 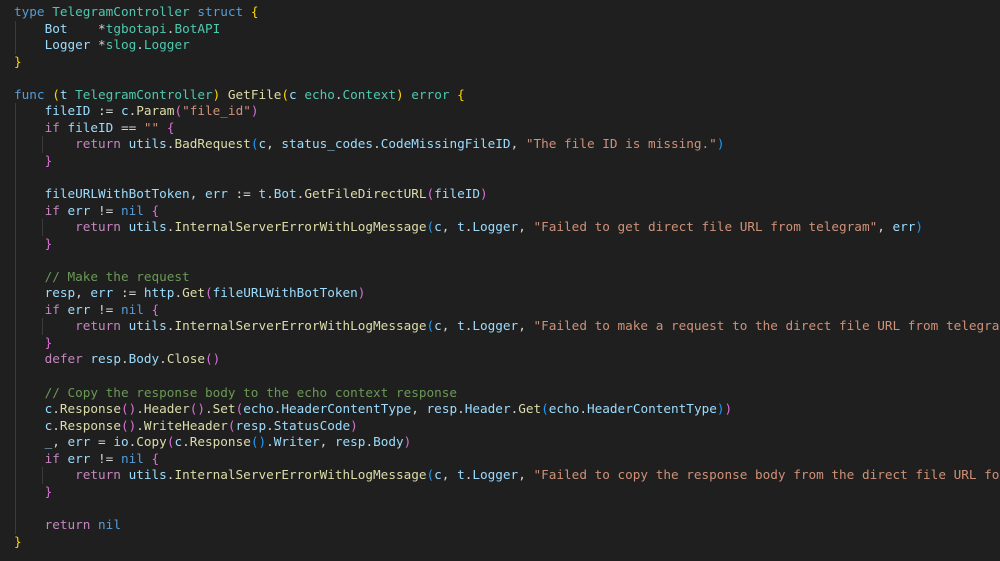 What do you see at coordinates (262, 144) in the screenshot?
I see `code-token: c` at bounding box center [262, 144].